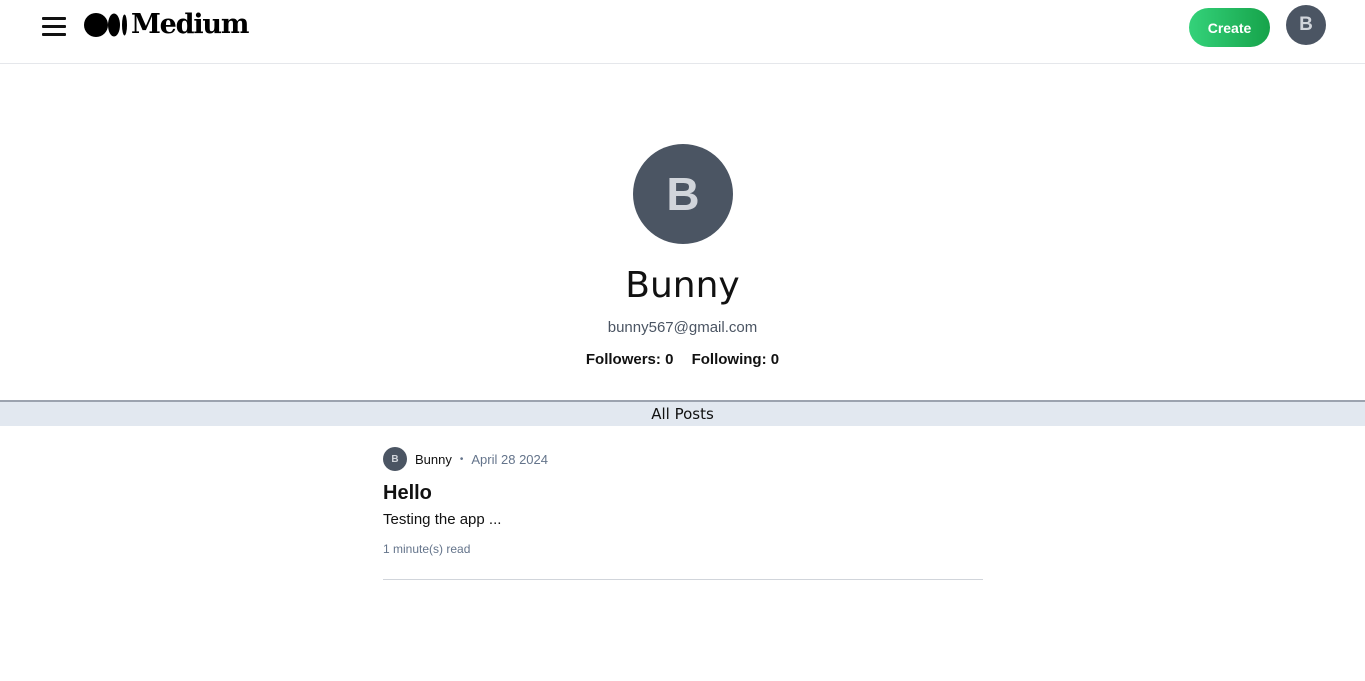  What do you see at coordinates (682, 285) in the screenshot?
I see `profile-name: Bunny` at bounding box center [682, 285].